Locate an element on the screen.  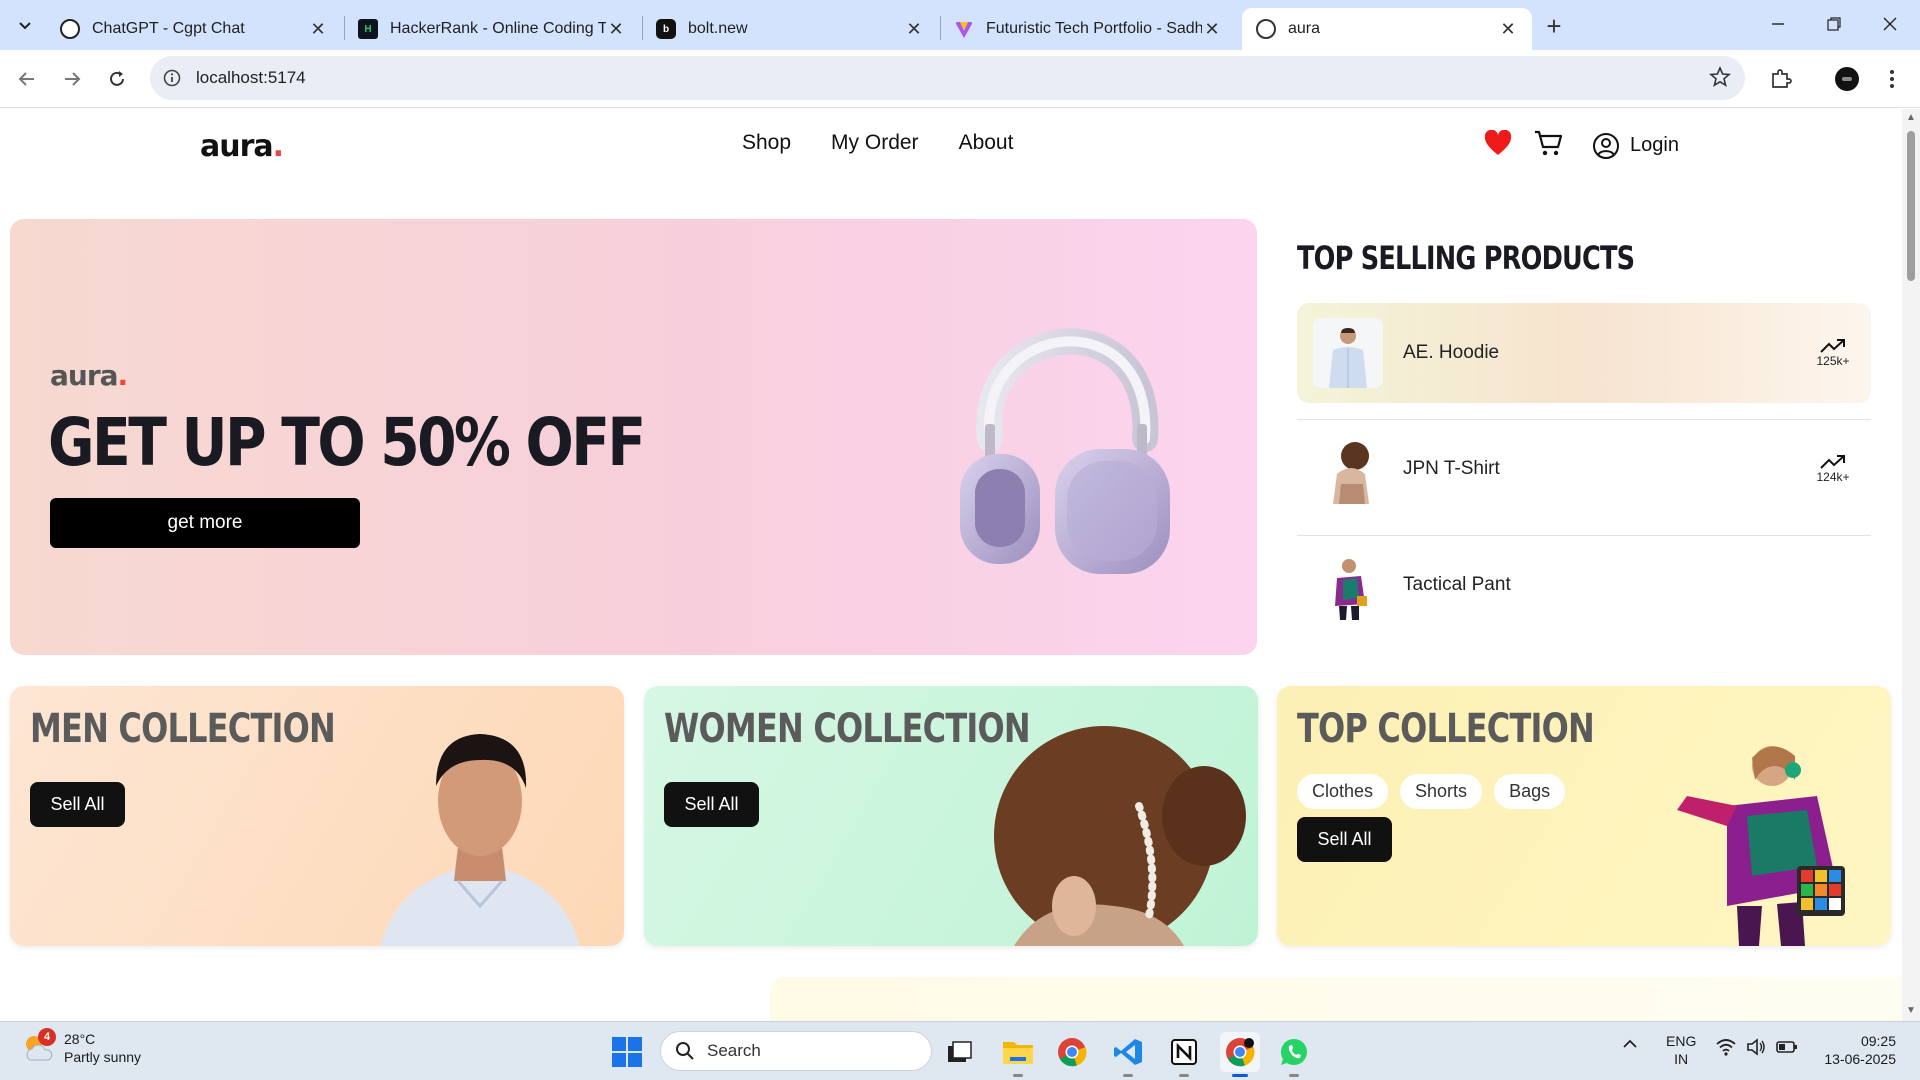
show-hidden-icons-button is located at coordinates (1630, 1045).